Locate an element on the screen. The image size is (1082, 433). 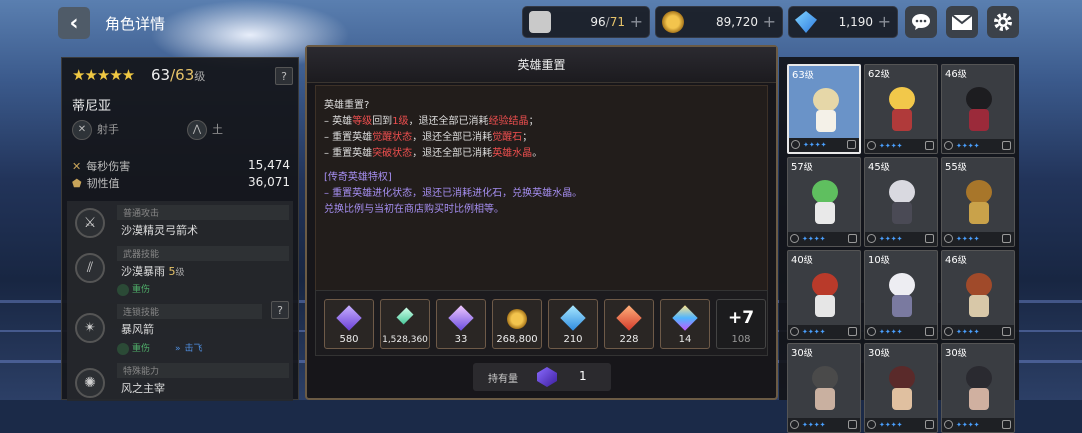
refund-item: 268,800 is located at coordinates (517, 324).